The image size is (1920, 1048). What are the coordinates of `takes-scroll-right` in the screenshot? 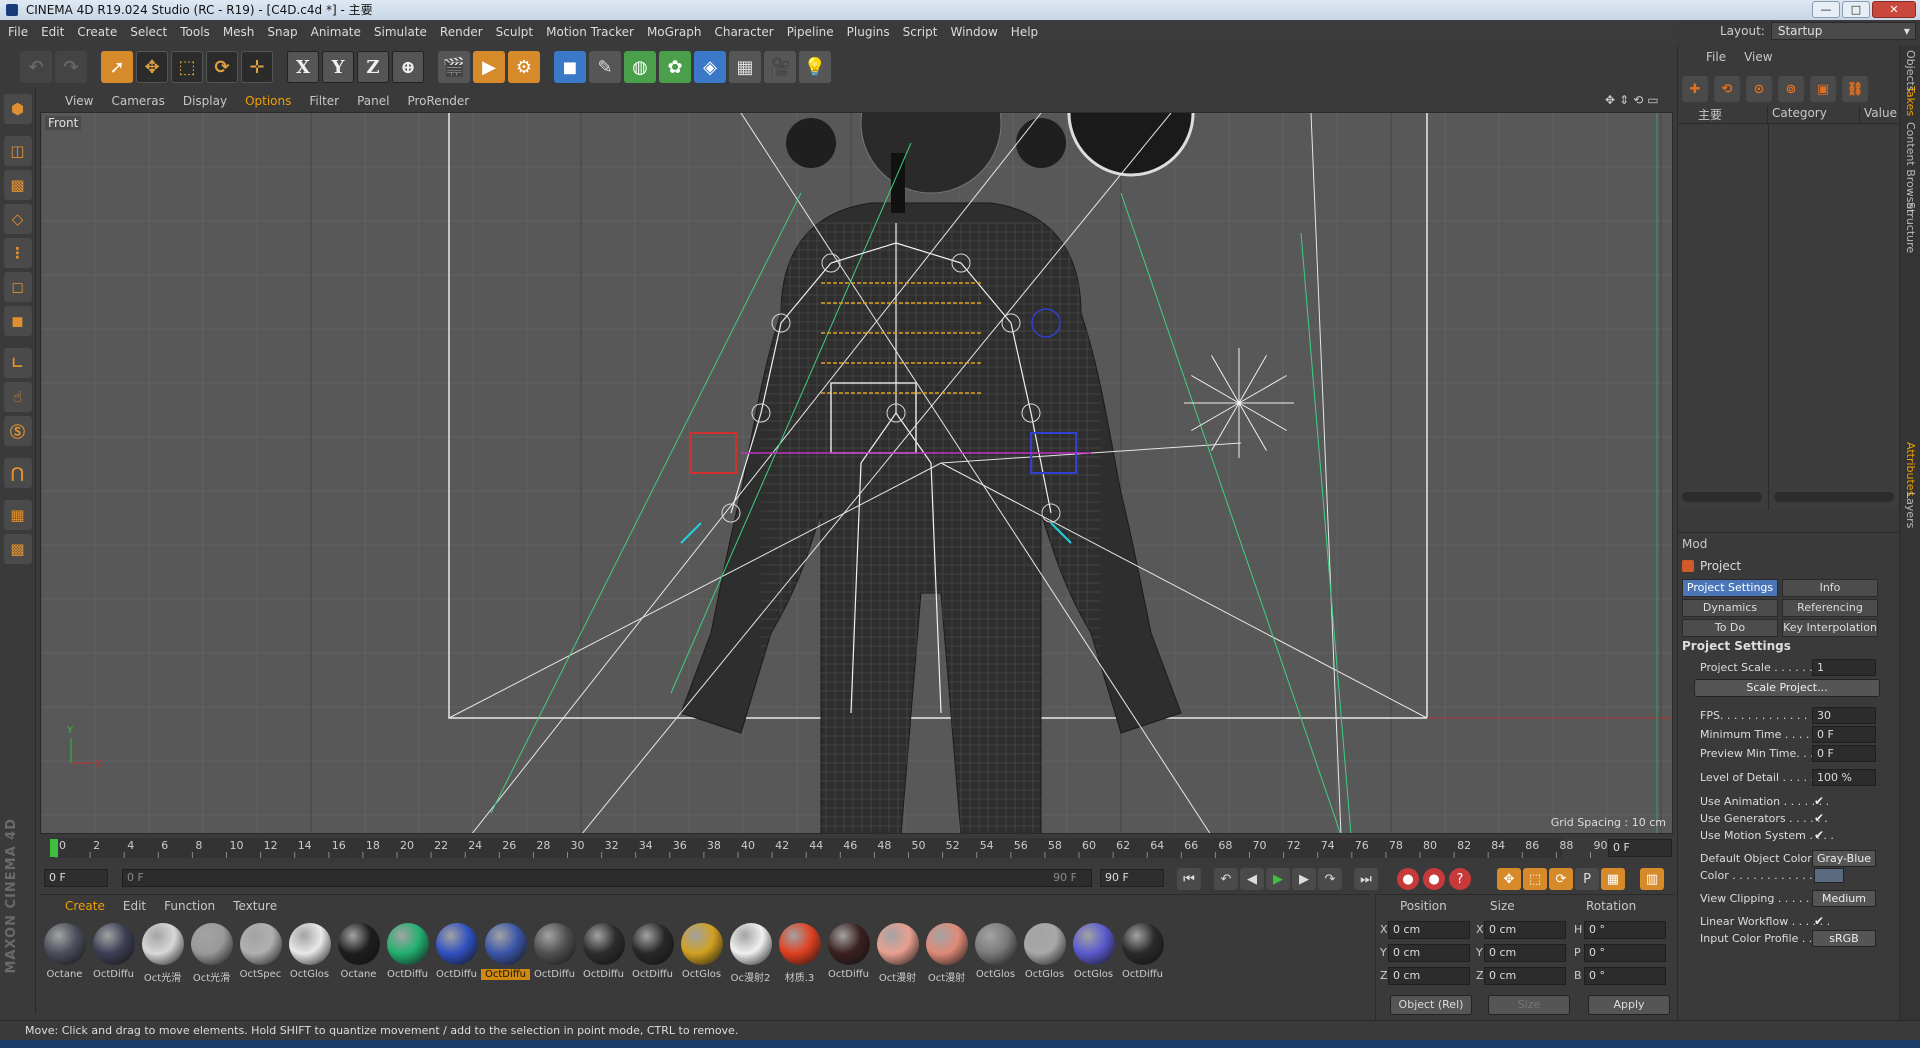 It's located at (1834, 497).